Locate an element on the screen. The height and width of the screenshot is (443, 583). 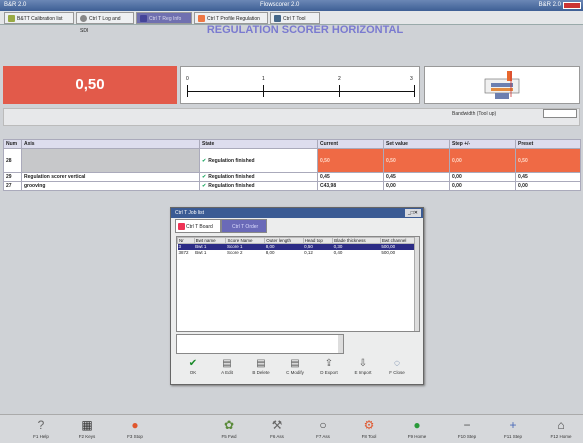
ok-button: ✔ OK is located at coordinates (193, 370).